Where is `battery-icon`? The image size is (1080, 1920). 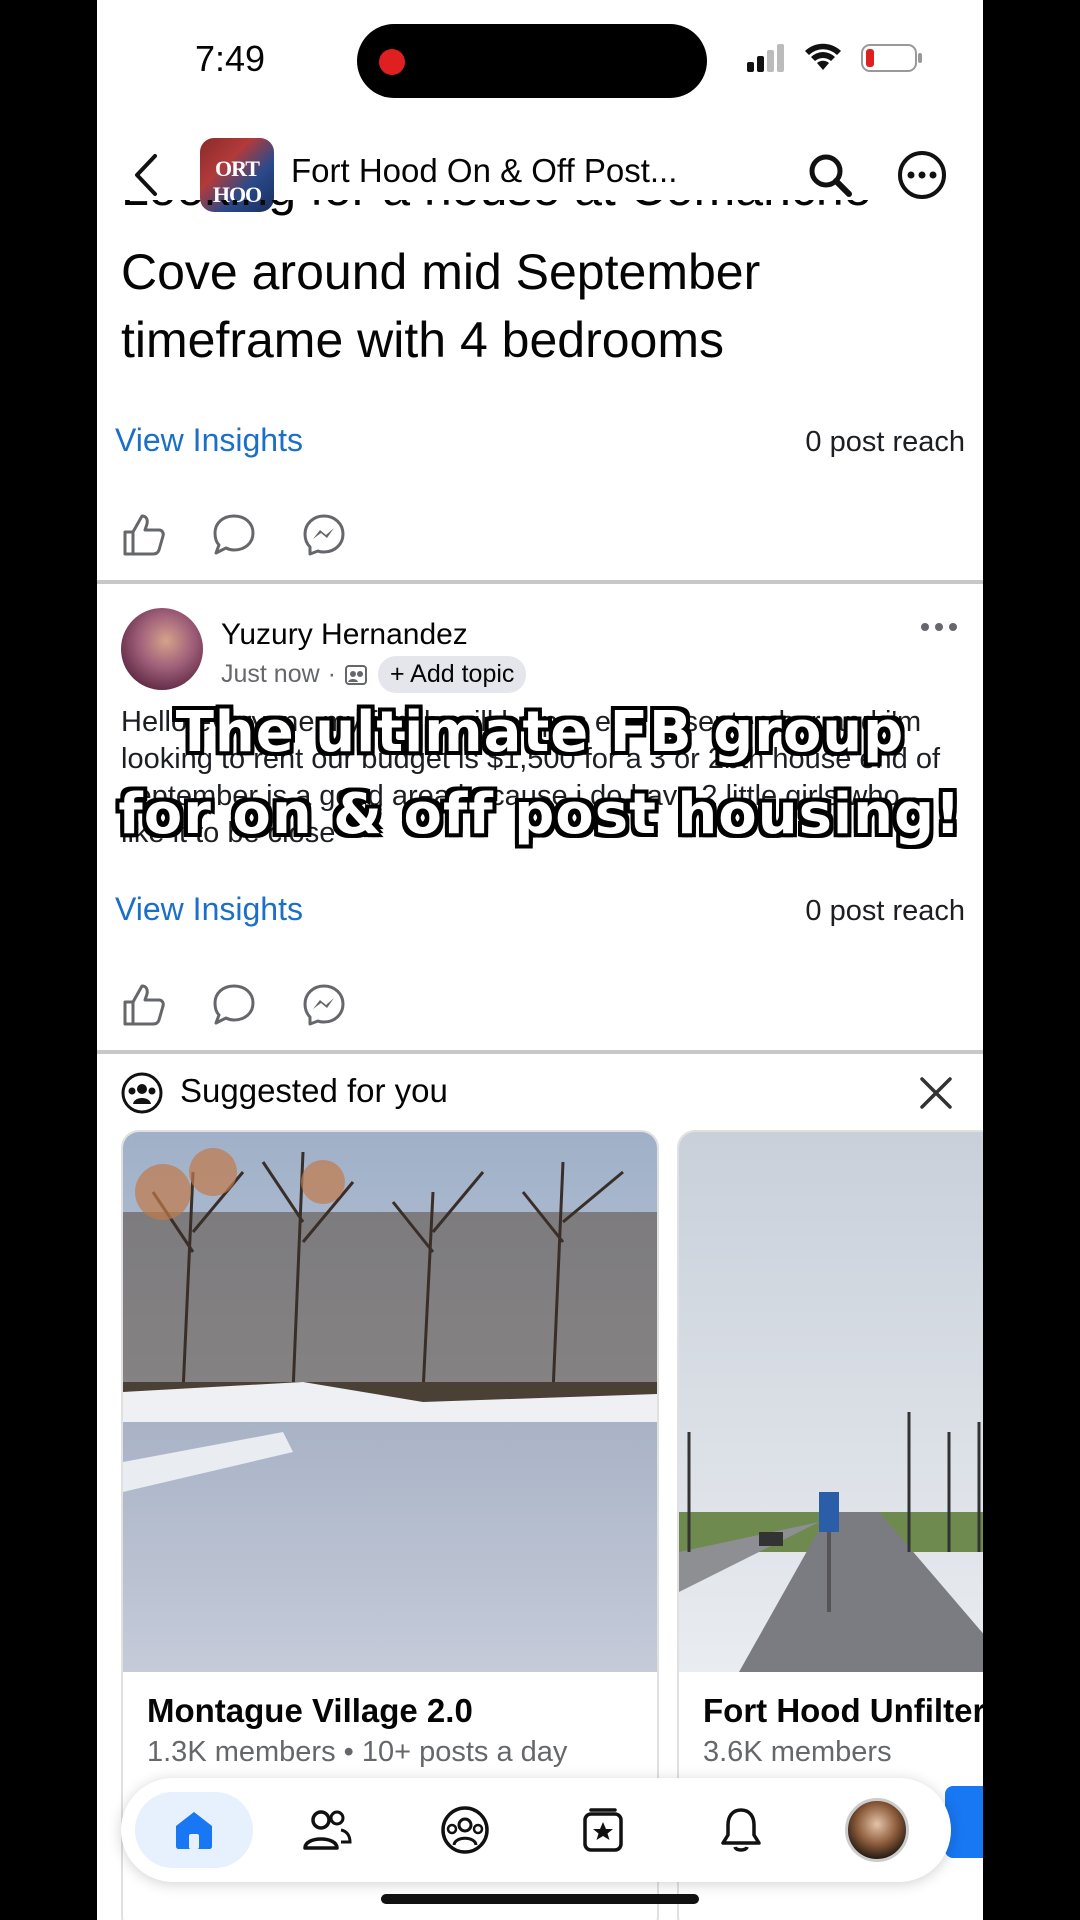 battery-icon is located at coordinates (891, 58).